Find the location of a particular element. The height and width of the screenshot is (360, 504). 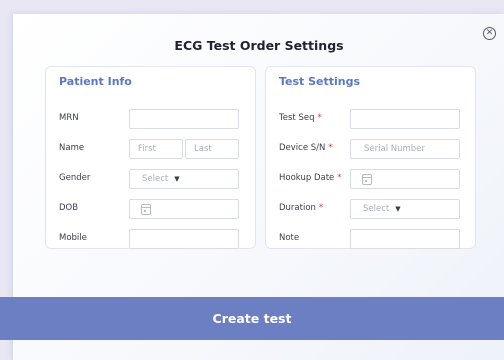

device-sn-row: Device S/N * Serial Number is located at coordinates (370, 149).